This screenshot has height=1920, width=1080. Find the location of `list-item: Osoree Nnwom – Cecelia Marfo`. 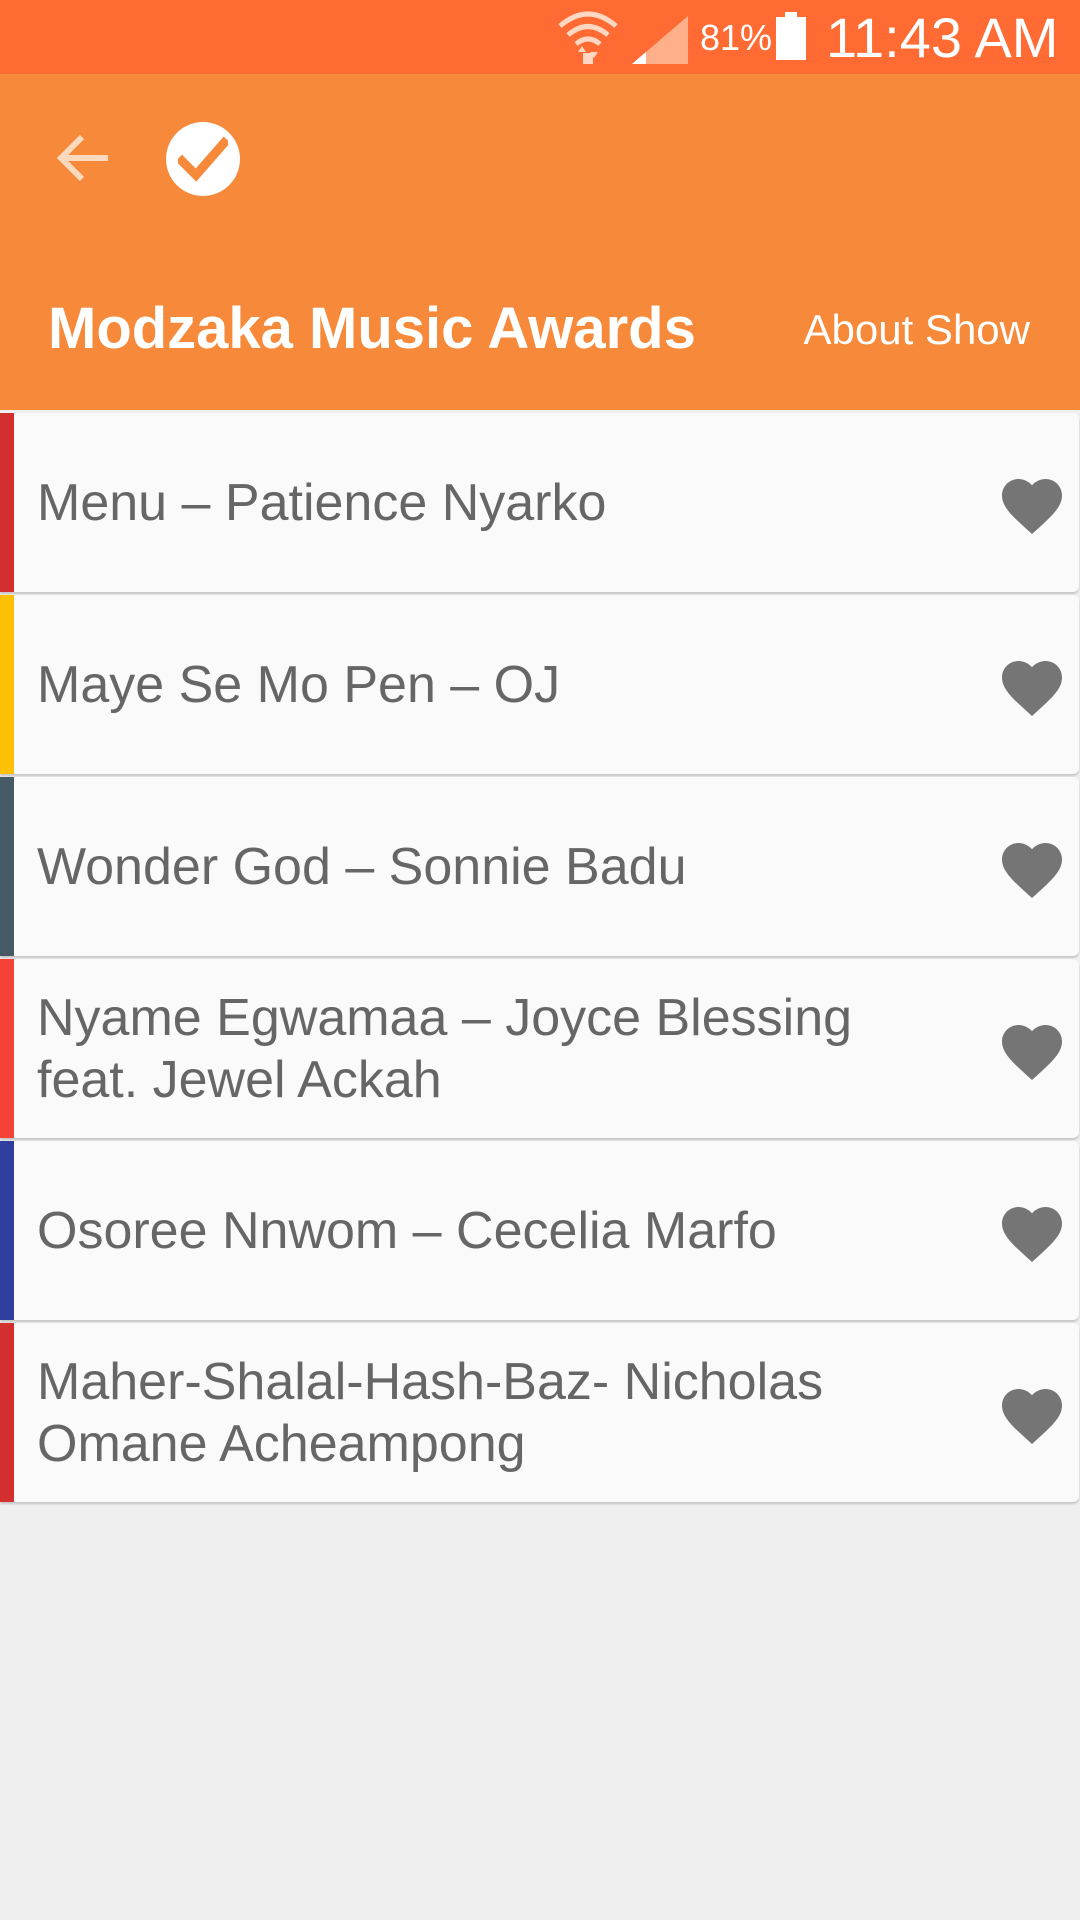

list-item: Osoree Nnwom – Cecelia Marfo is located at coordinates (539, 1230).